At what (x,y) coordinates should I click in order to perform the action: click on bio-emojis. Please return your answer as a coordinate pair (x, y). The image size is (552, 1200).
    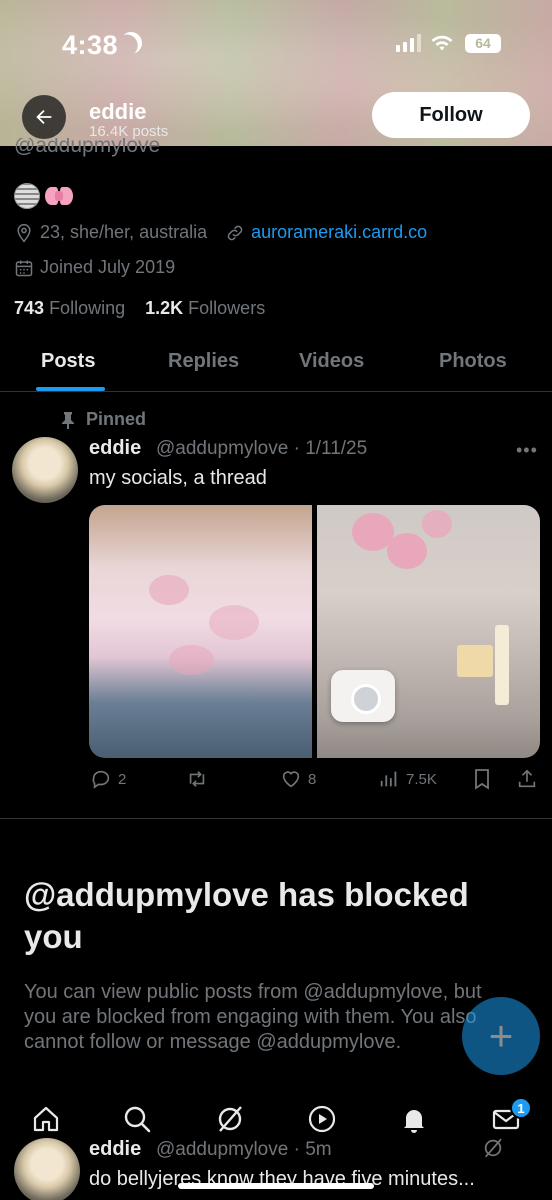
    Looking at the image, I should click on (44, 196).